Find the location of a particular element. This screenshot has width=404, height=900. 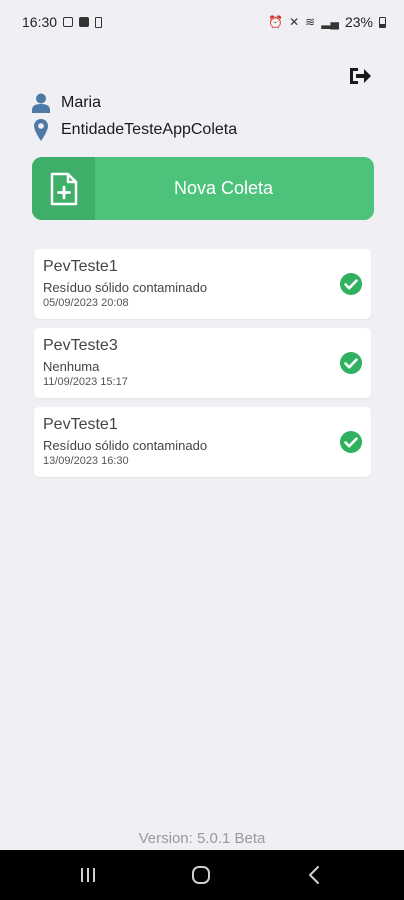

collection-card: PevTeste3 Nenhuma 11/09/2023 15:17 is located at coordinates (202, 363).